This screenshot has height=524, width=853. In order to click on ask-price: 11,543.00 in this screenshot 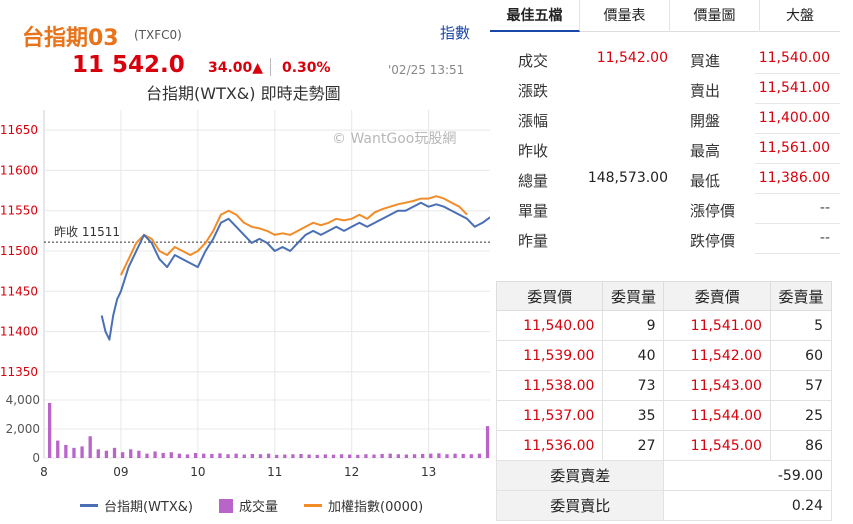, I will do `click(717, 385)`.